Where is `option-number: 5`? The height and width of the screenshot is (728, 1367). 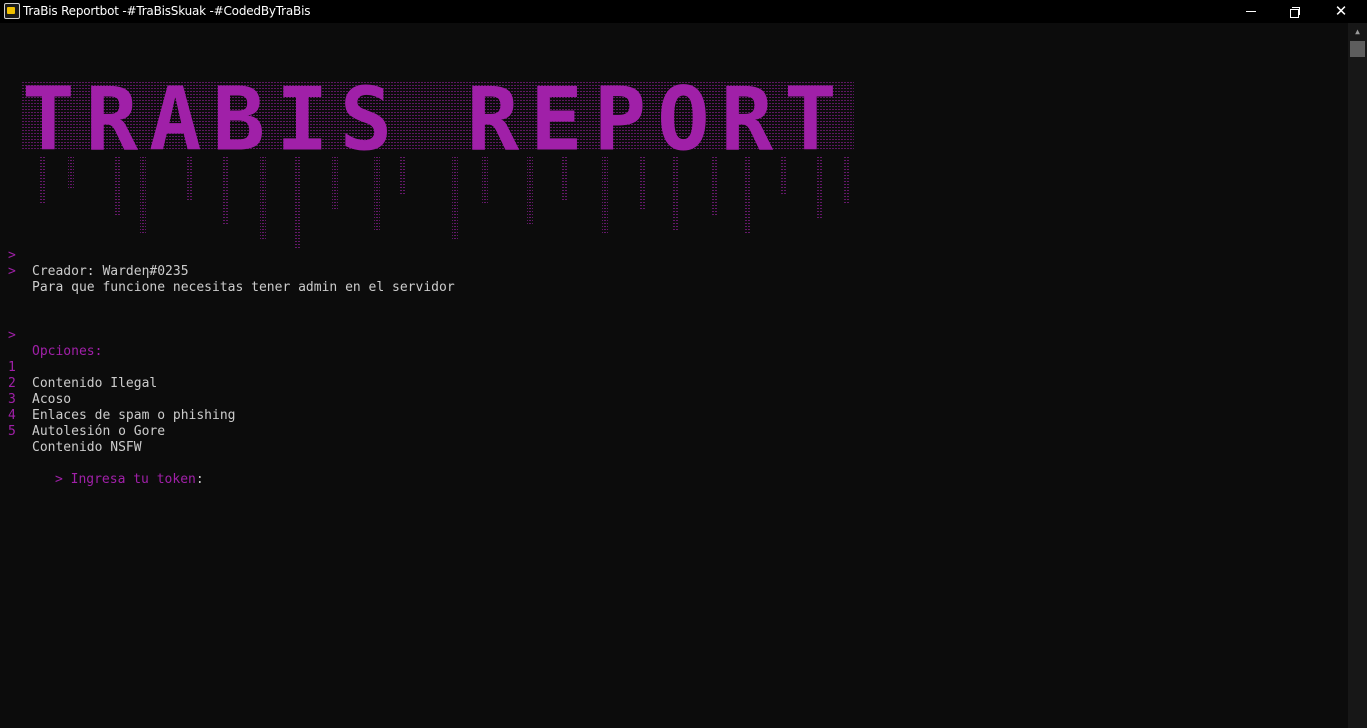
option-number: 5 is located at coordinates (12, 431).